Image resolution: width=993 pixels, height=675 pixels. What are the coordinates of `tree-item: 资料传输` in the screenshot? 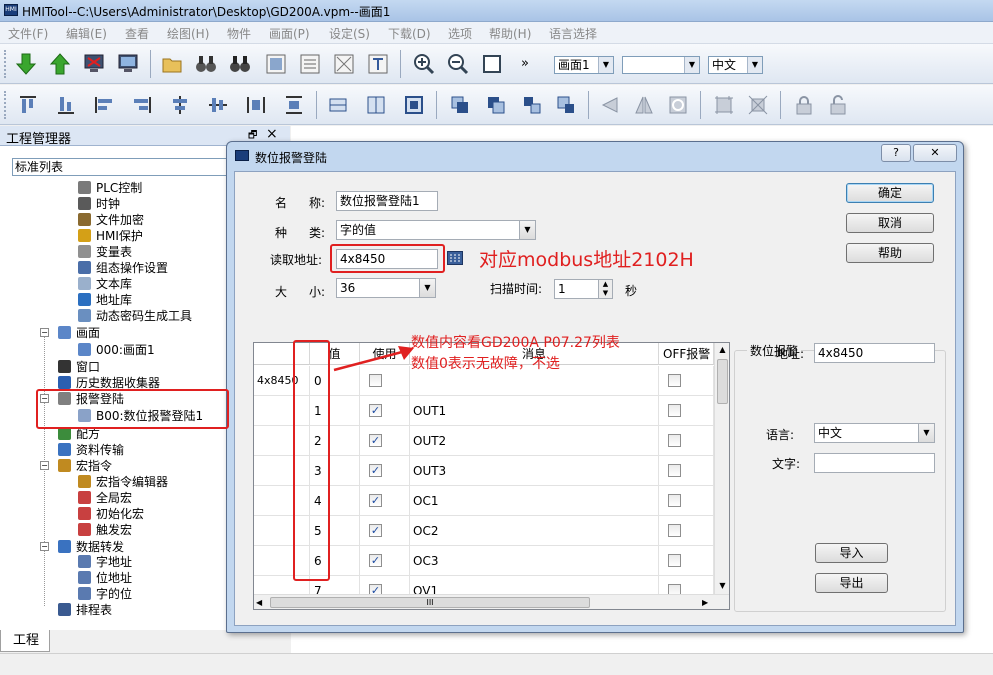 It's located at (91, 450).